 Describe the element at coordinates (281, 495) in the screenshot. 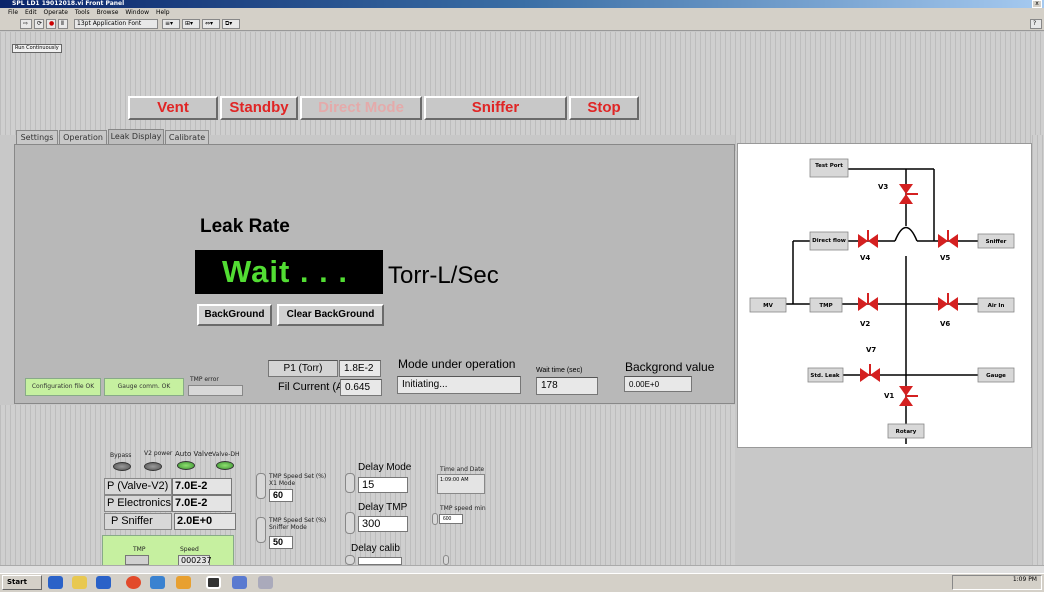

I see `tmp-speed-x1-value: 60` at that location.